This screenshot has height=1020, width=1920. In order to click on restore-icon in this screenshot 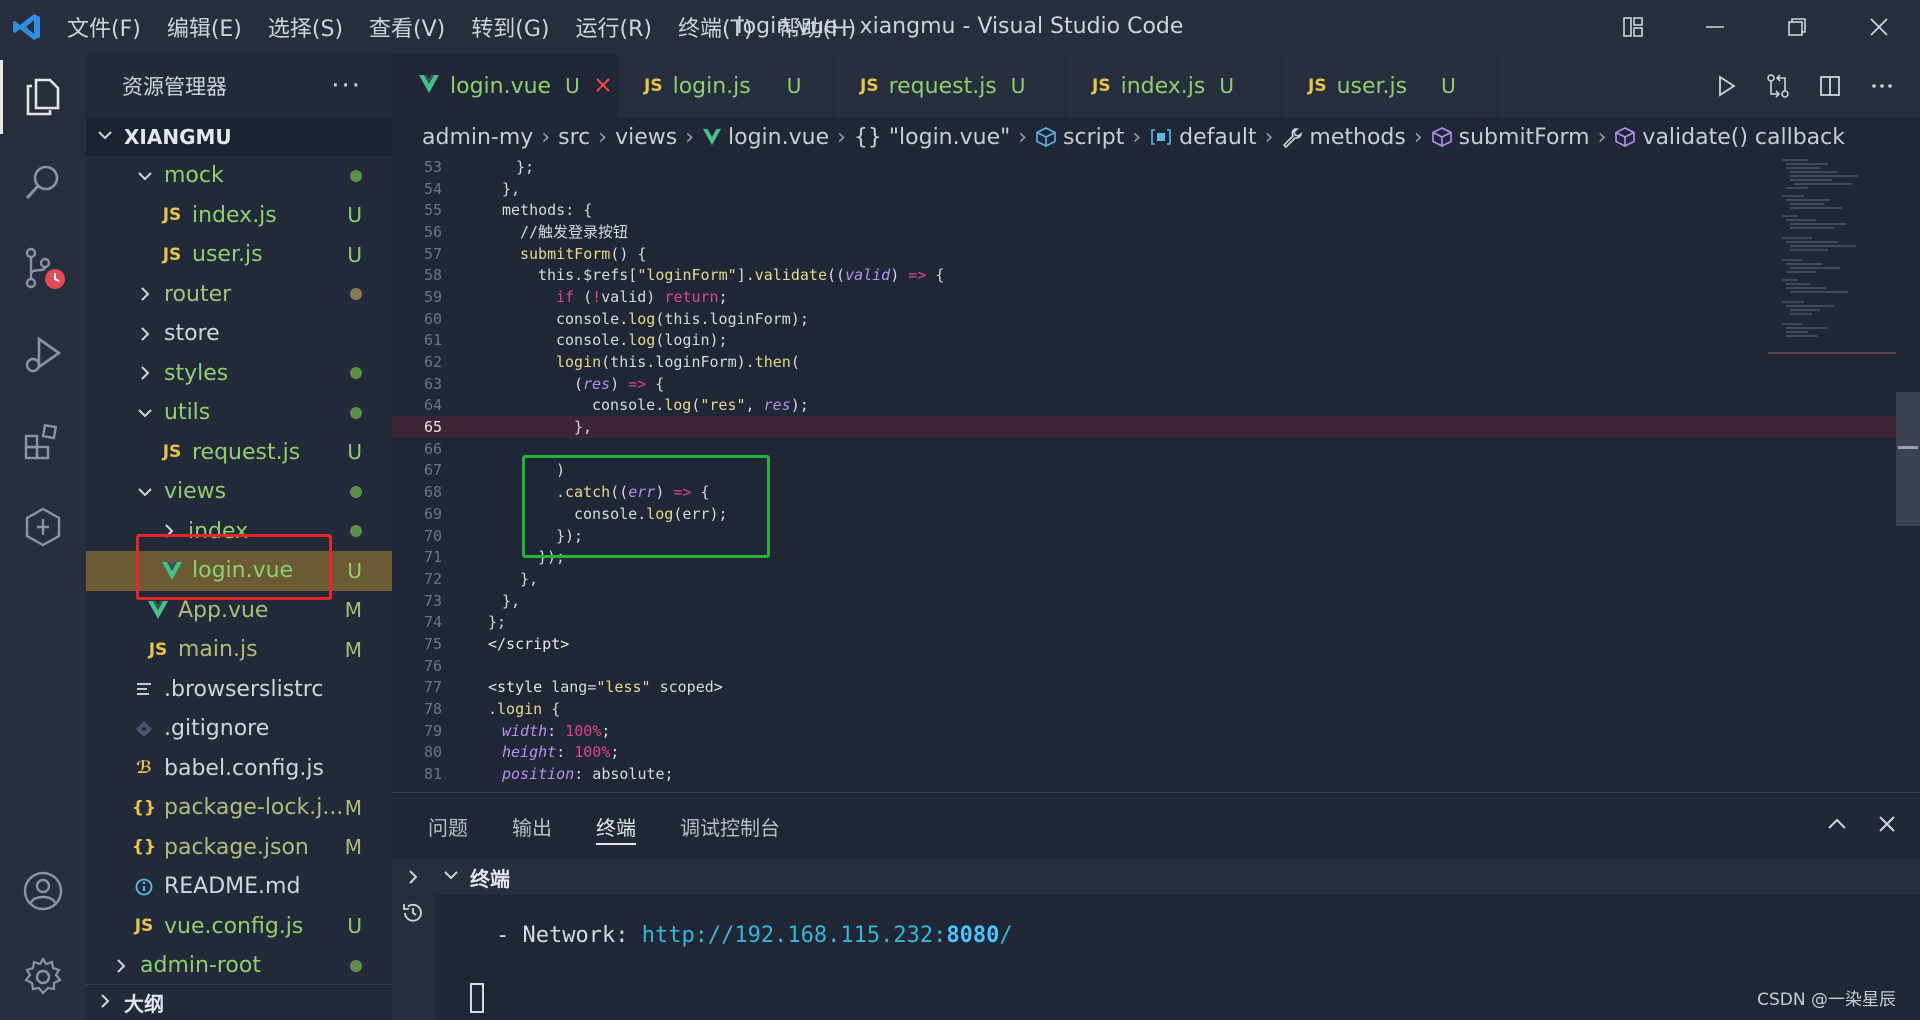, I will do `click(1797, 27)`.